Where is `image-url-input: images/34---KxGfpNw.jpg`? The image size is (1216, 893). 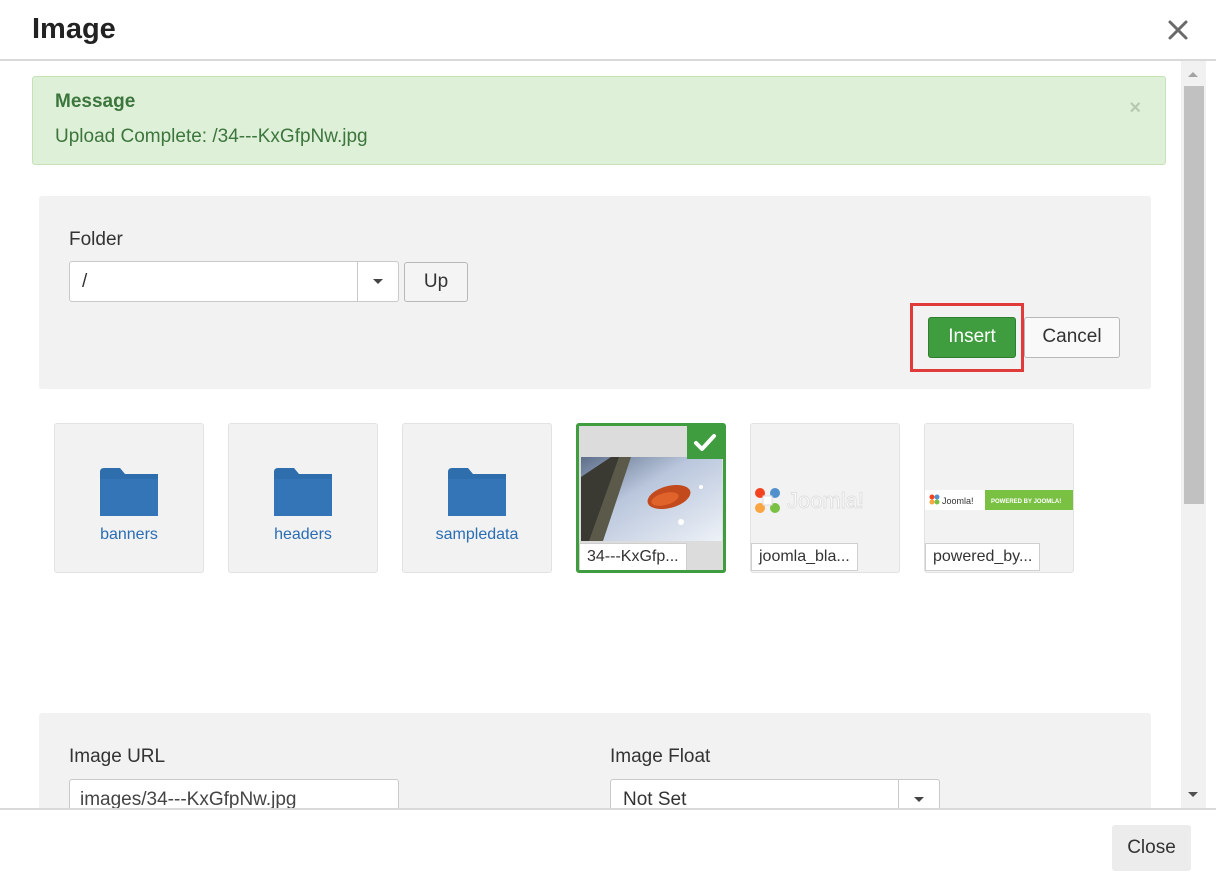
image-url-input: images/34---KxGfpNw.jpg is located at coordinates (234, 793).